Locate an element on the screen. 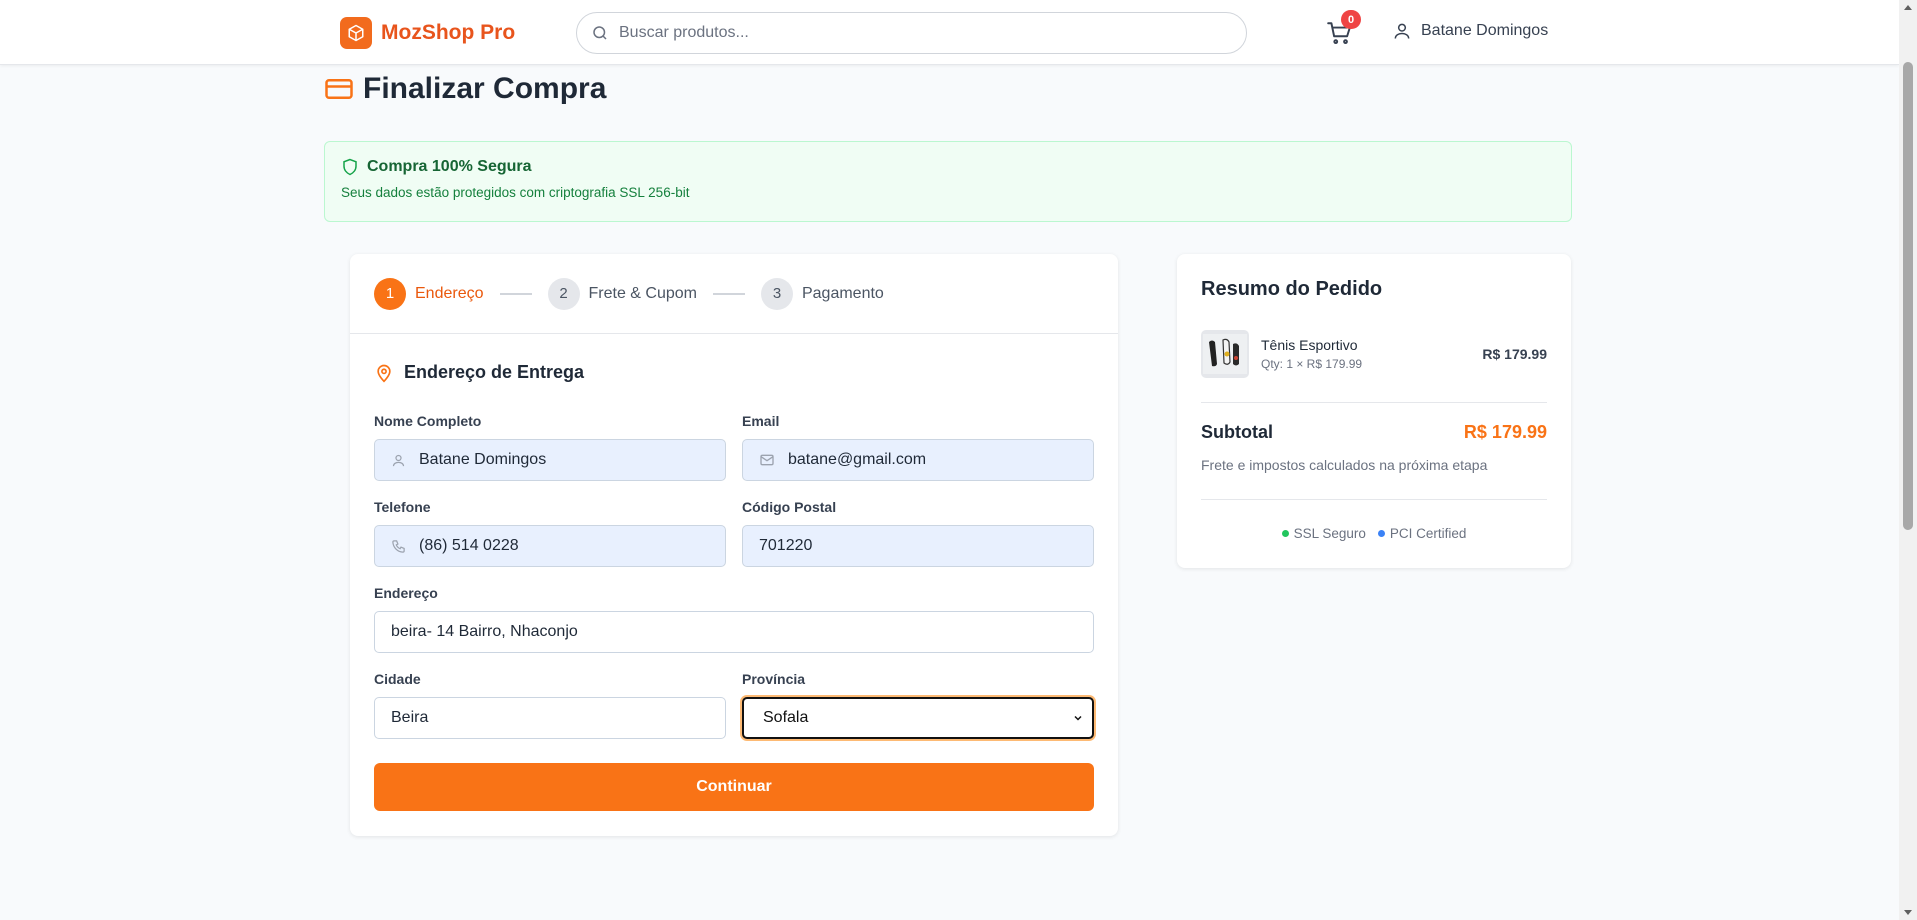 Image resolution: width=1917 pixels, height=920 pixels. address-input: beira- 14 Bairro, Nhaconjo is located at coordinates (734, 632).